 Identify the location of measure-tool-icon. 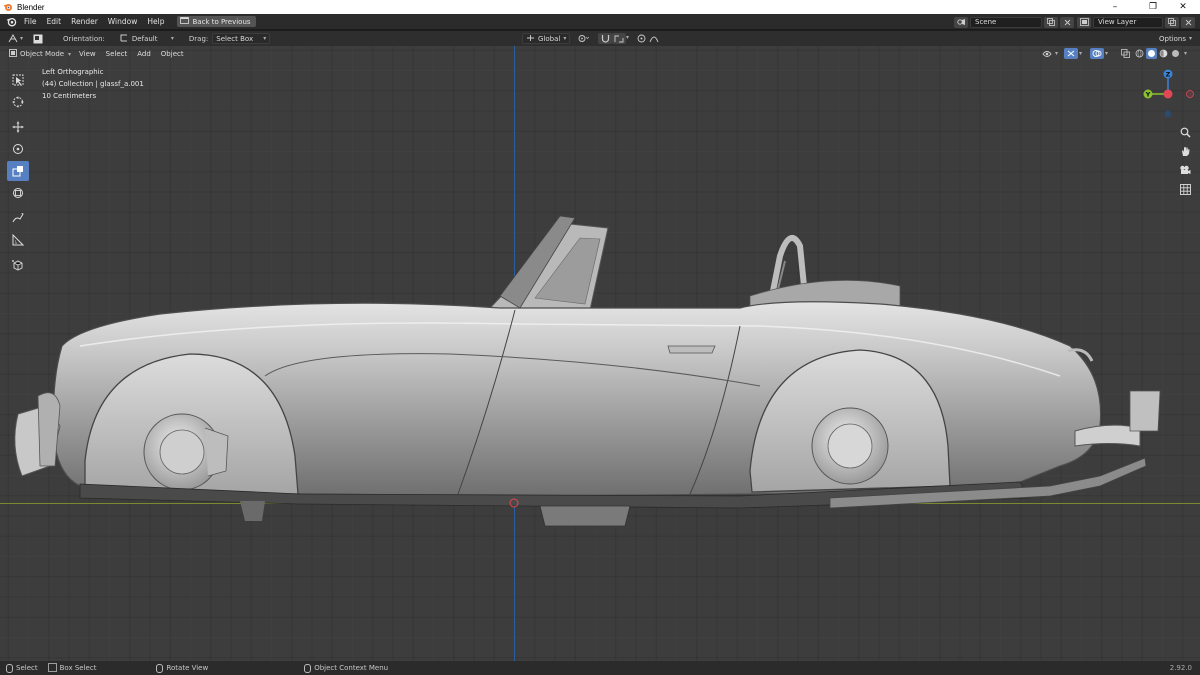
(18, 240).